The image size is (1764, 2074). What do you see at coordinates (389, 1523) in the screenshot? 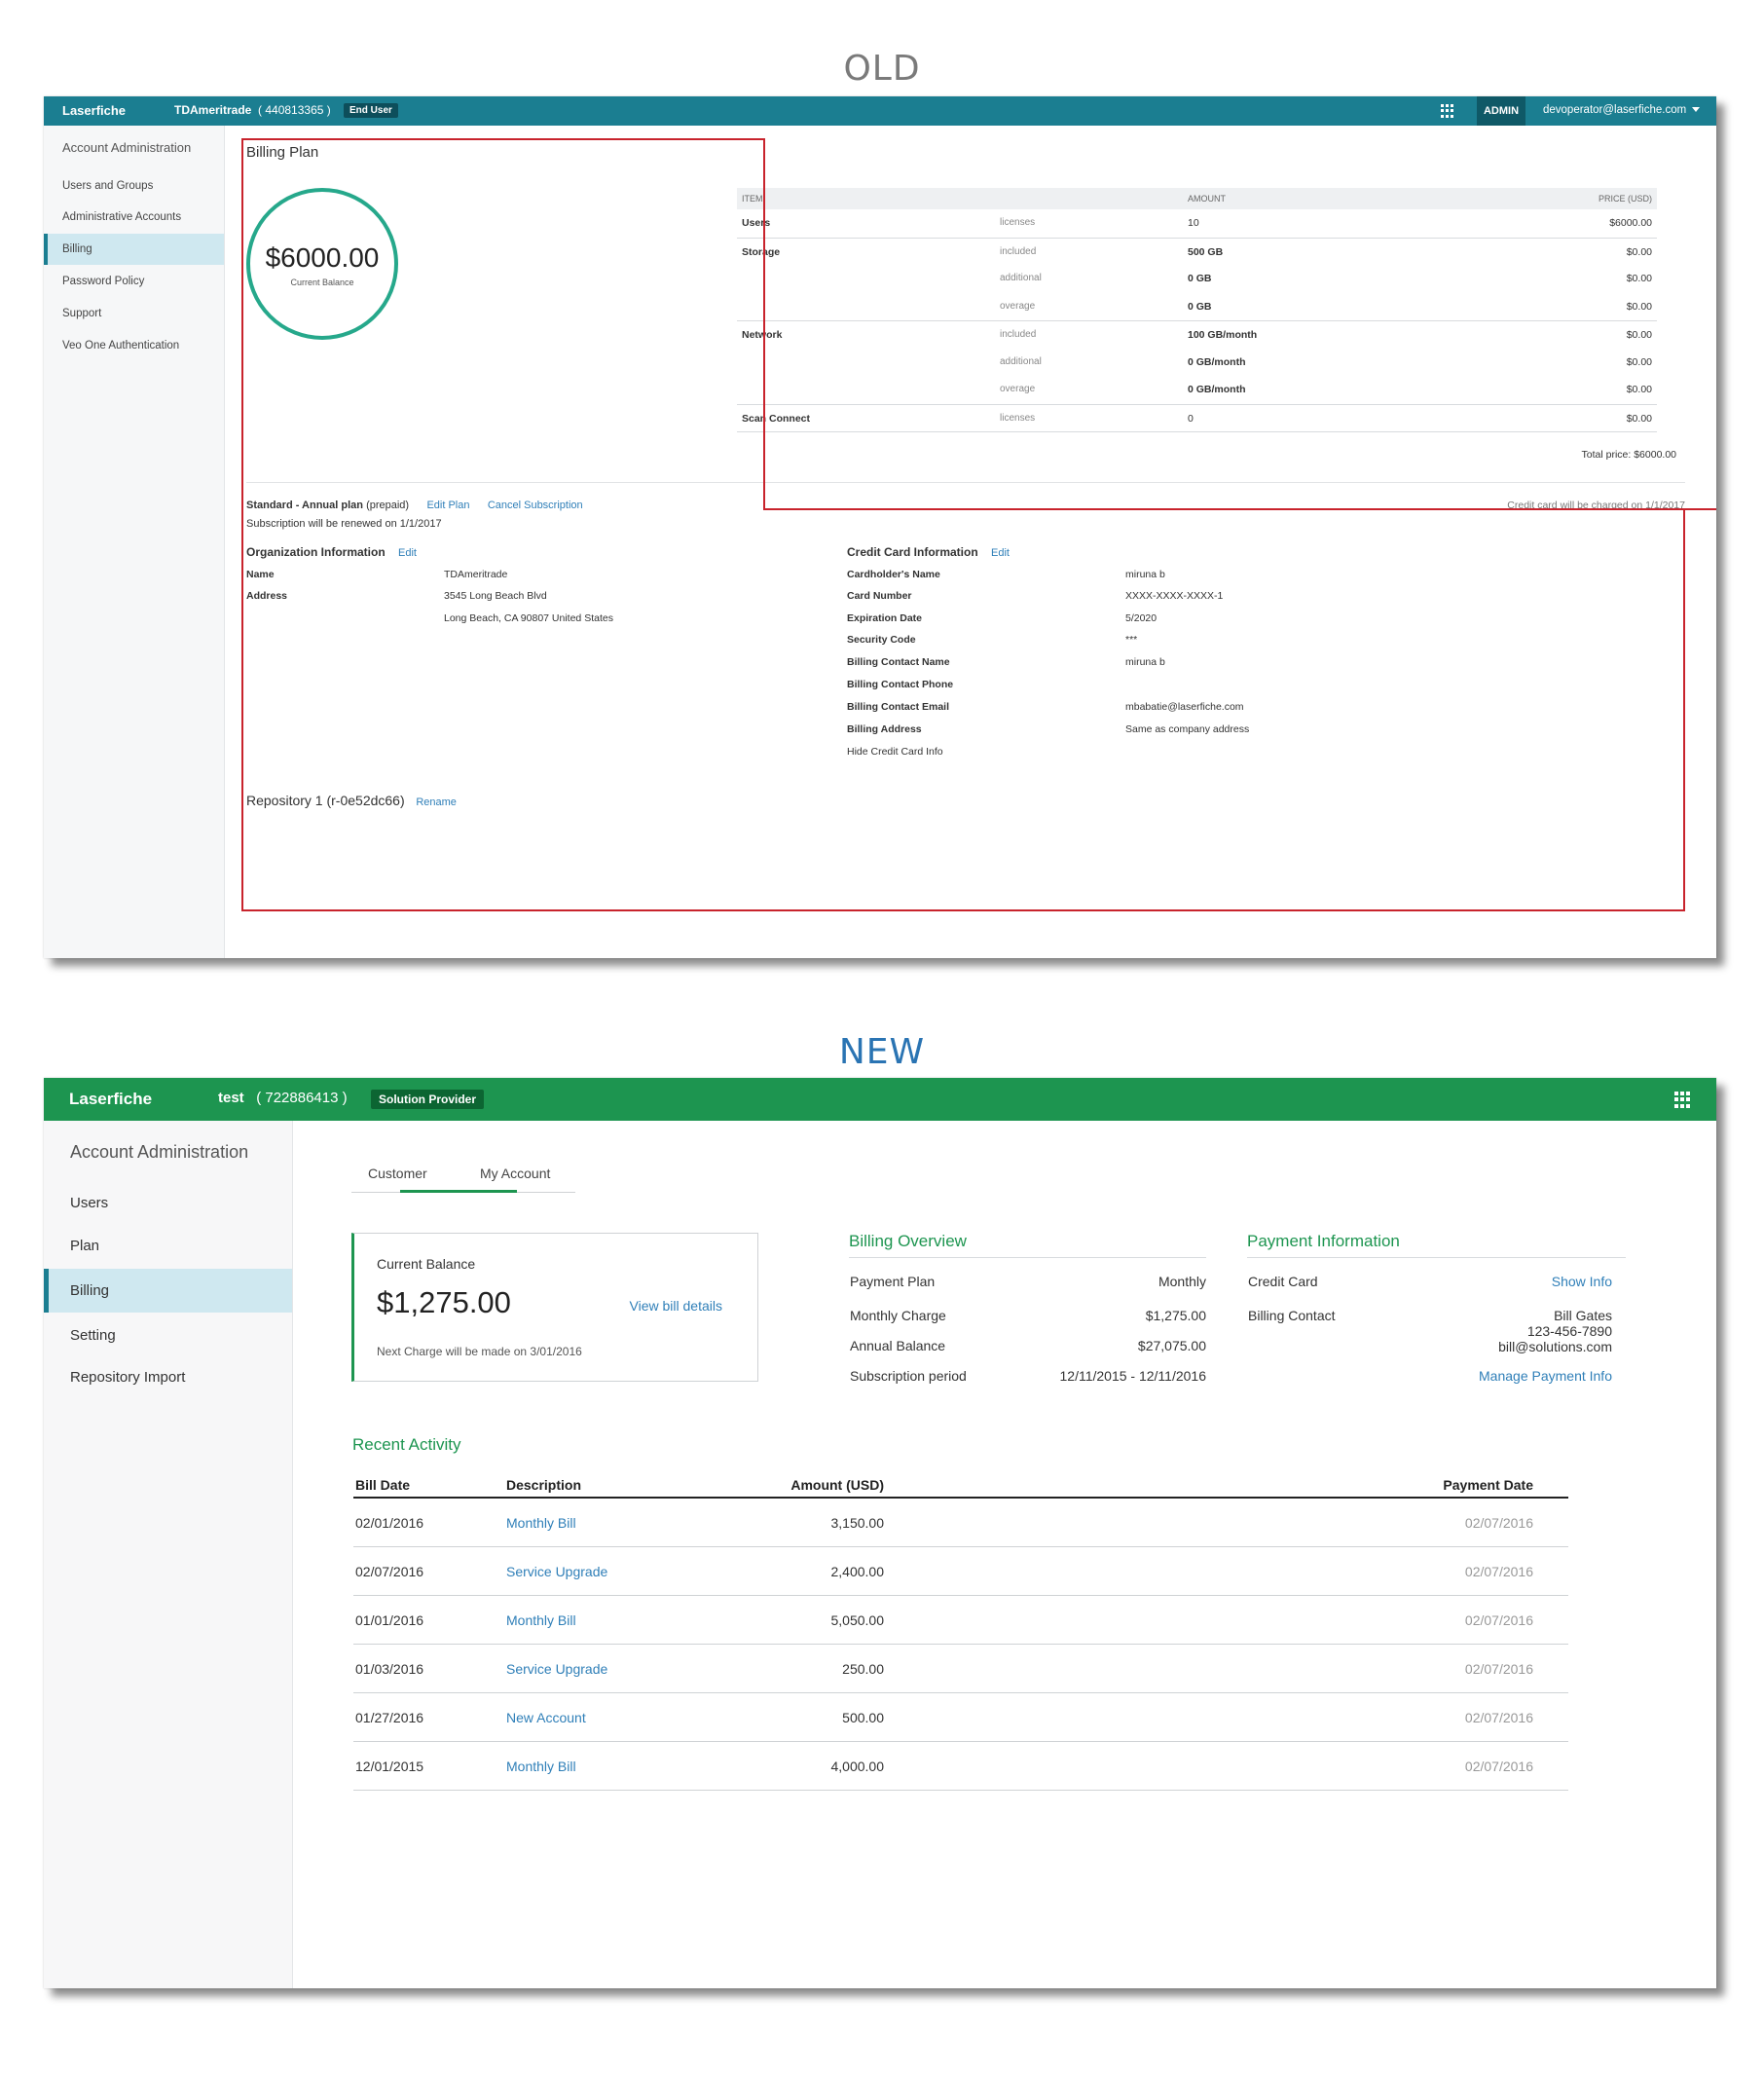
I see `bill-date: 02/01/2016` at bounding box center [389, 1523].